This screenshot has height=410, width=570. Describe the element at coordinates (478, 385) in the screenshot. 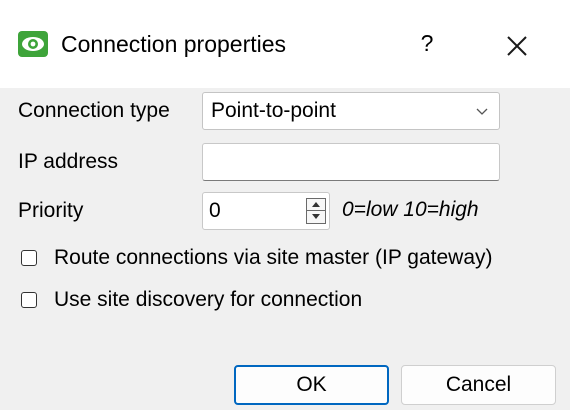

I see `cancel-button: Cancel` at that location.